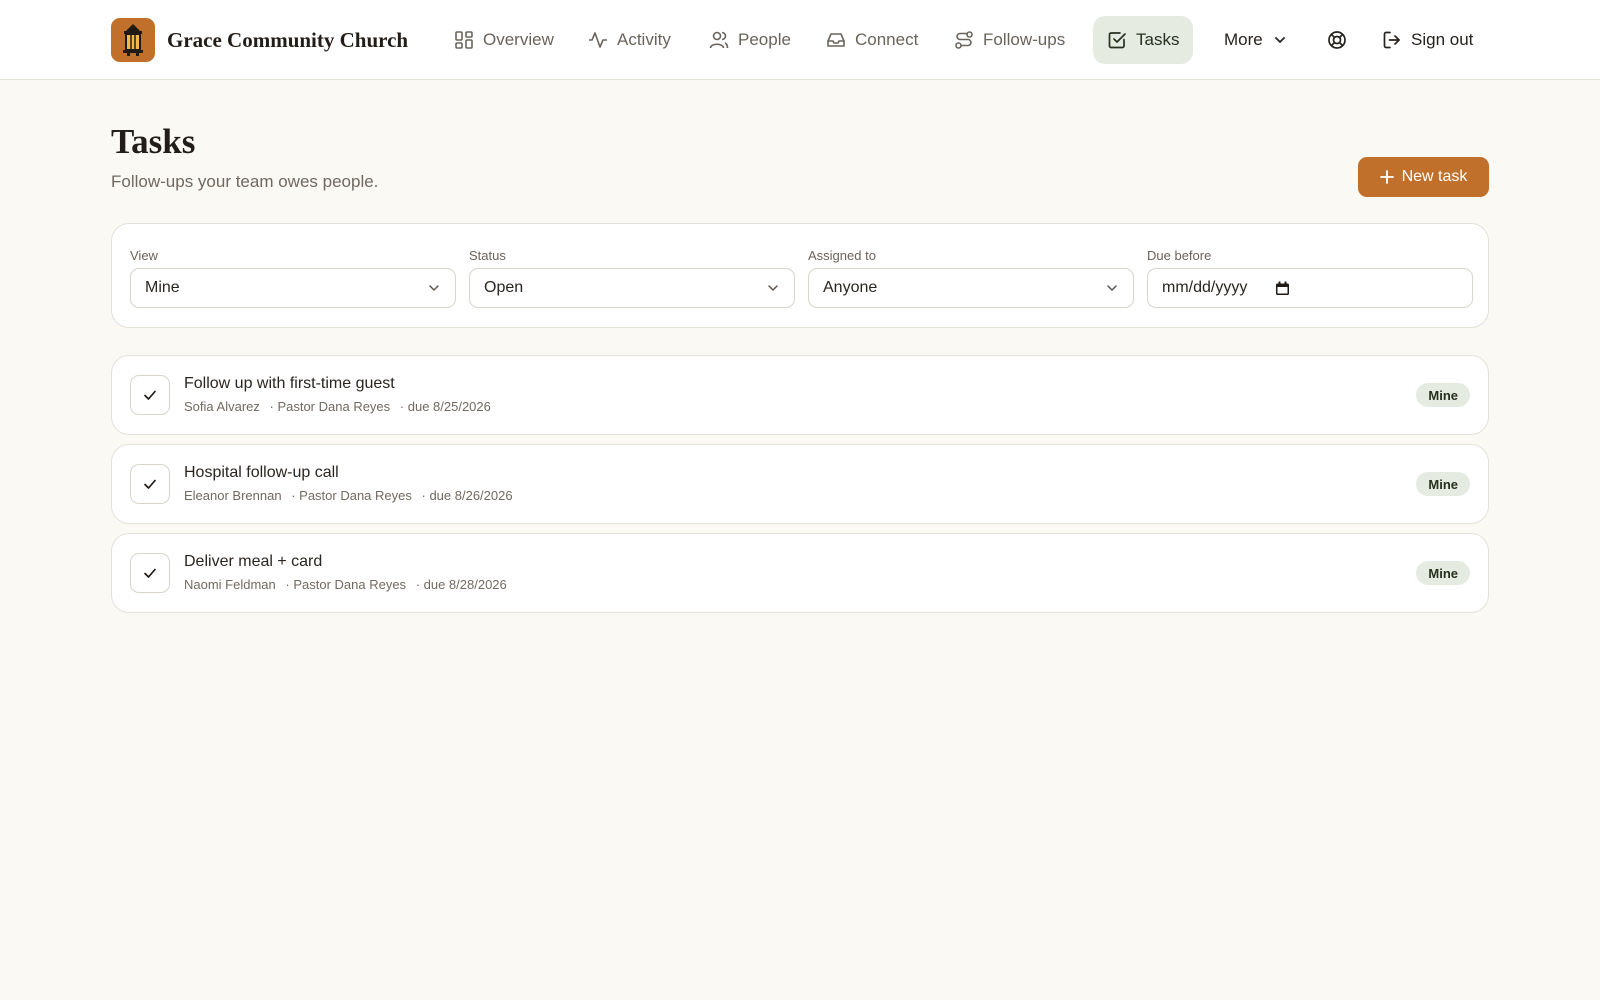 The height and width of the screenshot is (1000, 1600). I want to click on new-task-button: New task, so click(1423, 177).